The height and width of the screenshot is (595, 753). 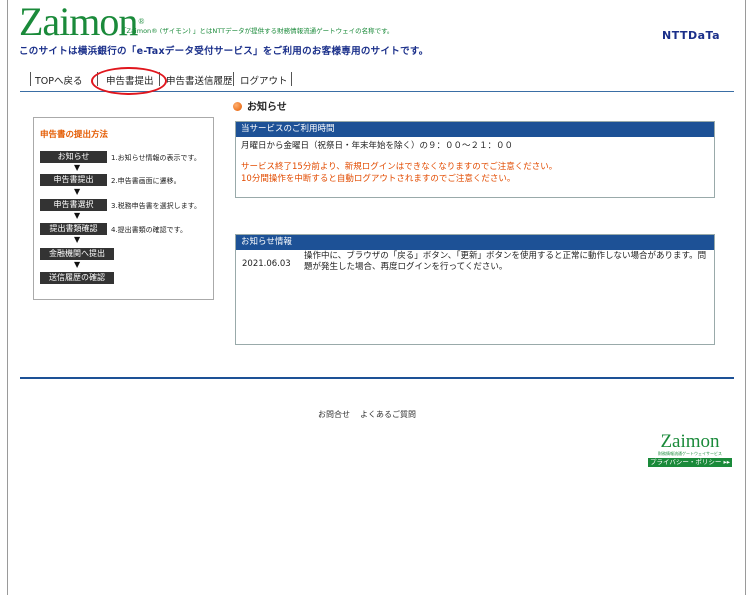 I want to click on frame-border-left, so click(x=7, y=297).